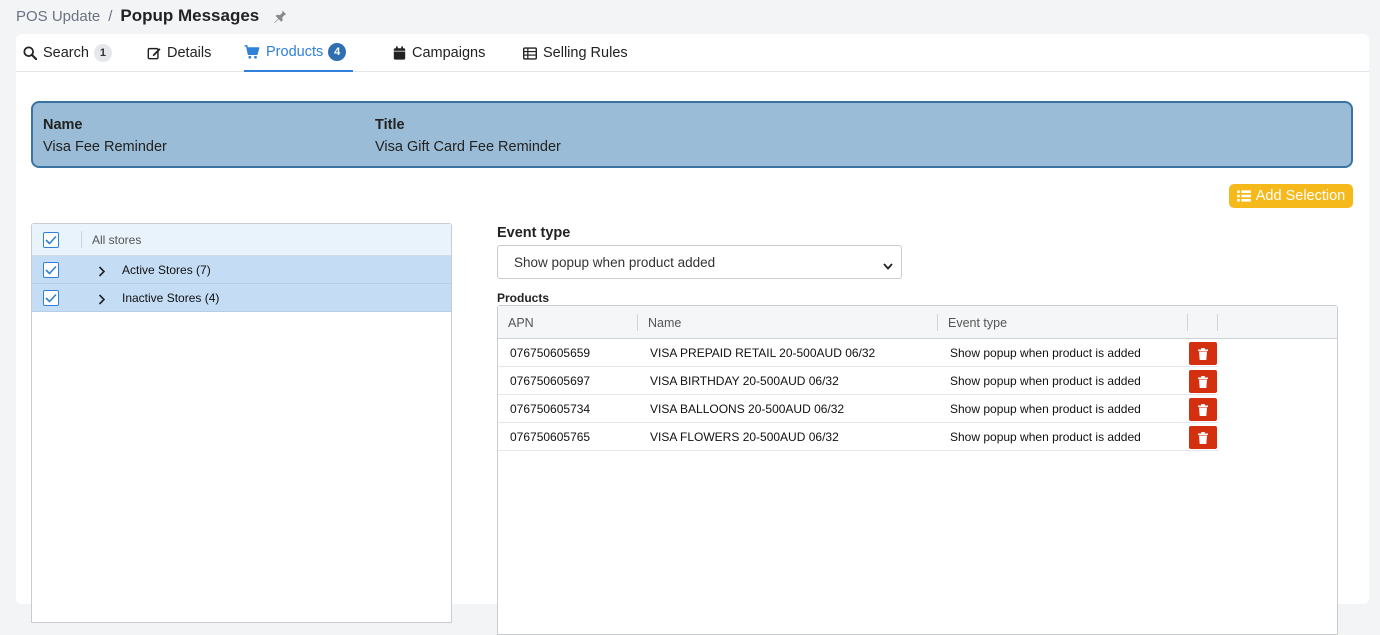 This screenshot has width=1380, height=635. I want to click on cell-name: VISA BALLOONS 20-500AUD 06/32, so click(747, 409).